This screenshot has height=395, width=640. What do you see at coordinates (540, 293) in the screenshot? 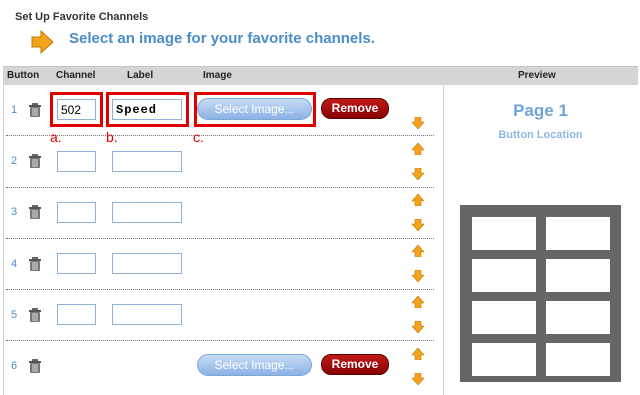
I see `button-location-grid` at bounding box center [540, 293].